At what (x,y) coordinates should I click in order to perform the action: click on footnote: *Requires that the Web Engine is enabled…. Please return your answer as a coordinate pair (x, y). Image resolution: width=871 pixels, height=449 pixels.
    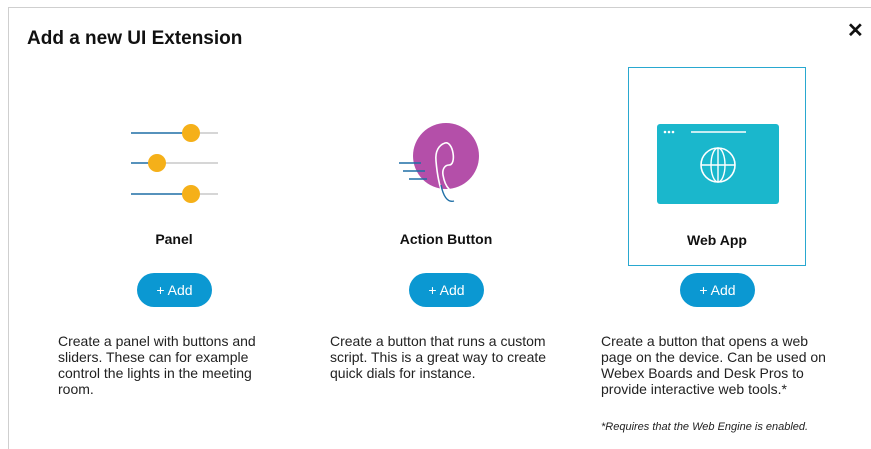
    Looking at the image, I should click on (705, 427).